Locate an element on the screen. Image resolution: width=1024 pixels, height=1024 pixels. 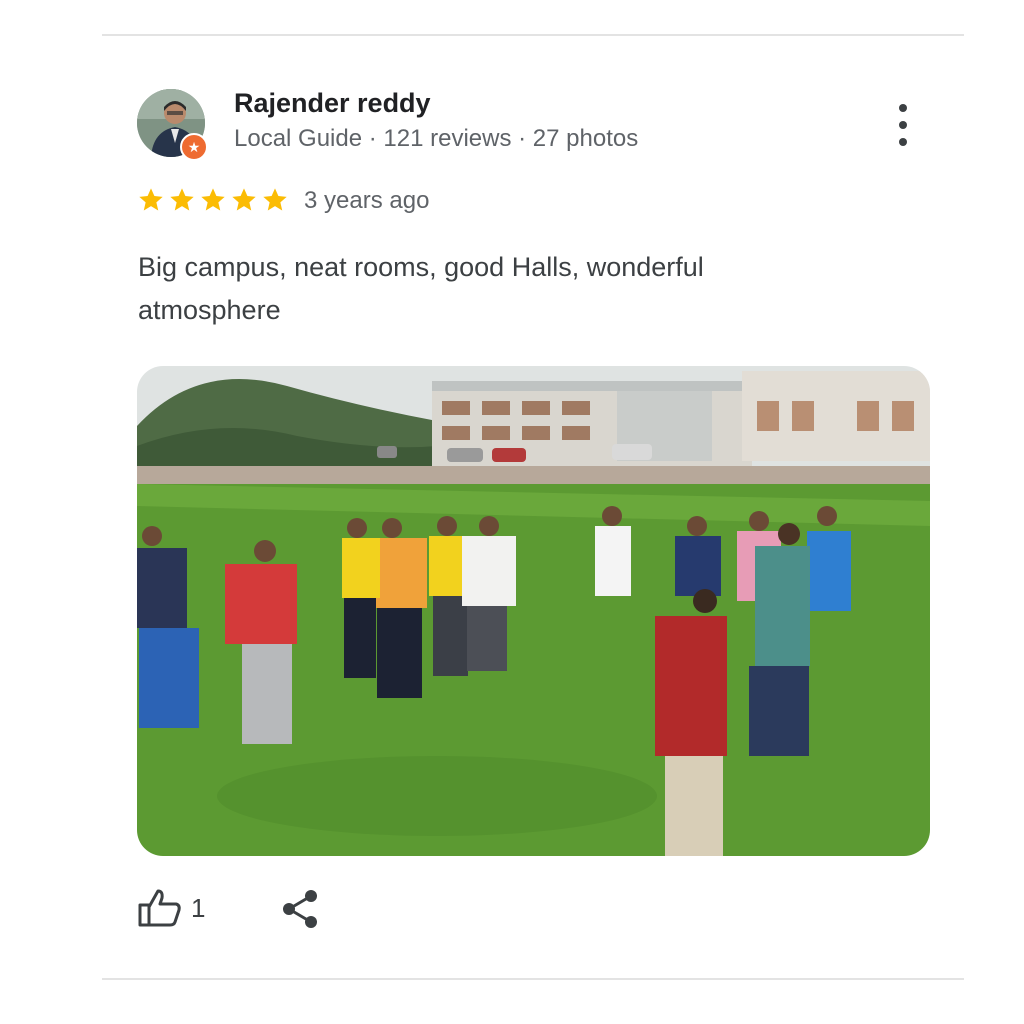
like-count: 1 is located at coordinates (198, 908).